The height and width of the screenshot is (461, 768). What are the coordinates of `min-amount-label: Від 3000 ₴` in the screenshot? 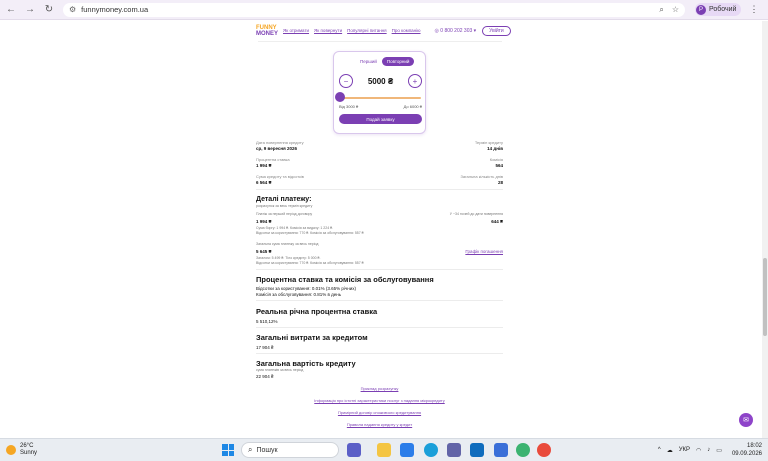 It's located at (349, 106).